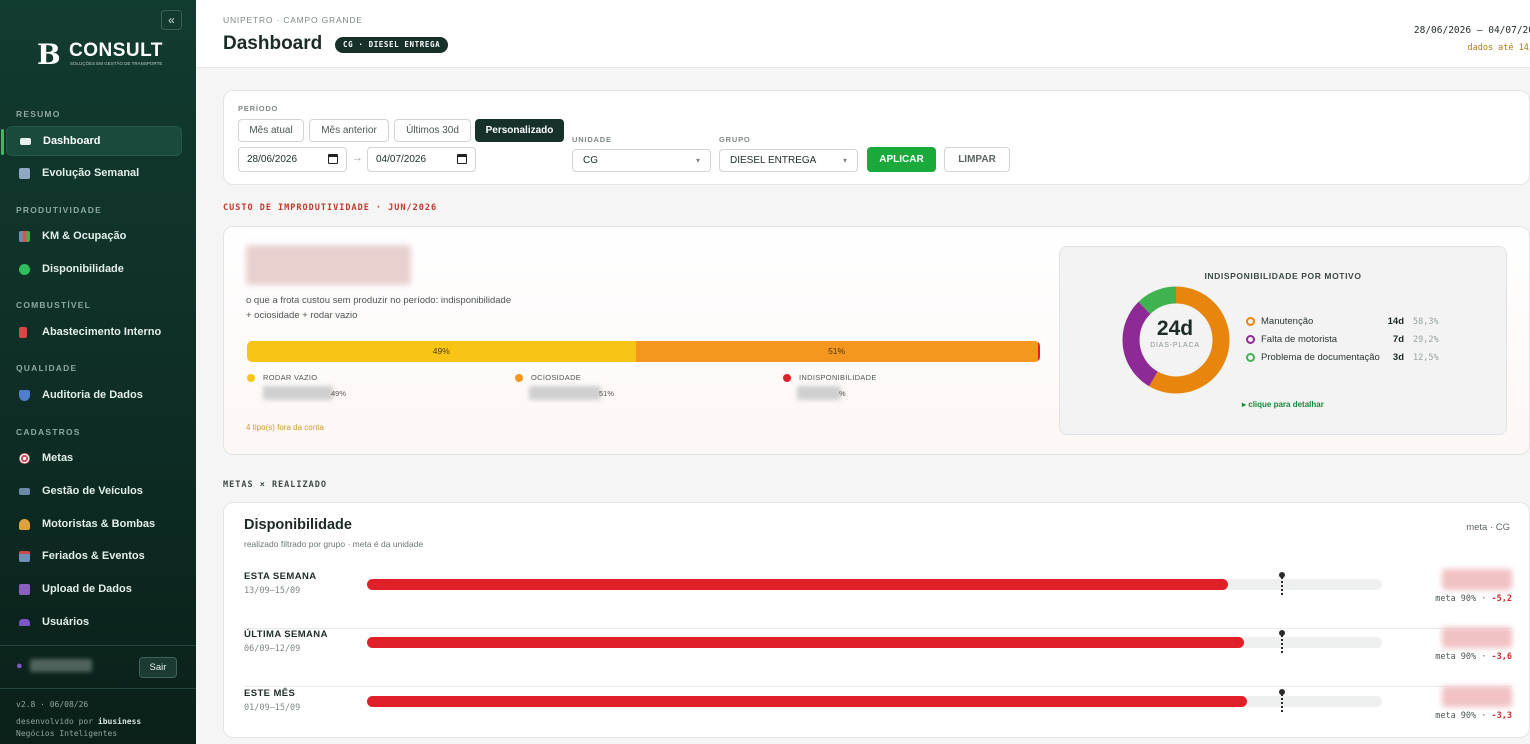 The height and width of the screenshot is (744, 1530). What do you see at coordinates (401, 159) in the screenshot?
I see `date-to-value: 04/07/2026` at bounding box center [401, 159].